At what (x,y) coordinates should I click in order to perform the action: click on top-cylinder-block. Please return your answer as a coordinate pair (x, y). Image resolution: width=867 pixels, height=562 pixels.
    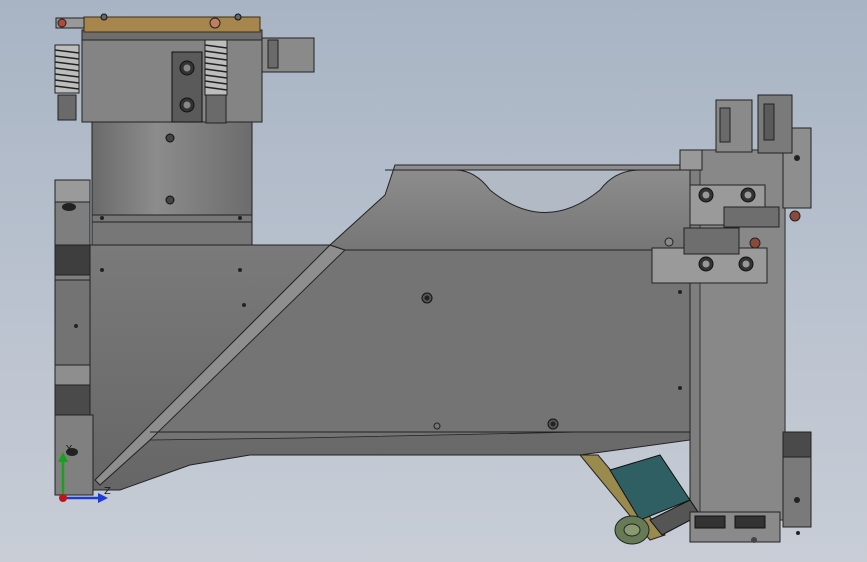
    Looking at the image, I should click on (198, 76).